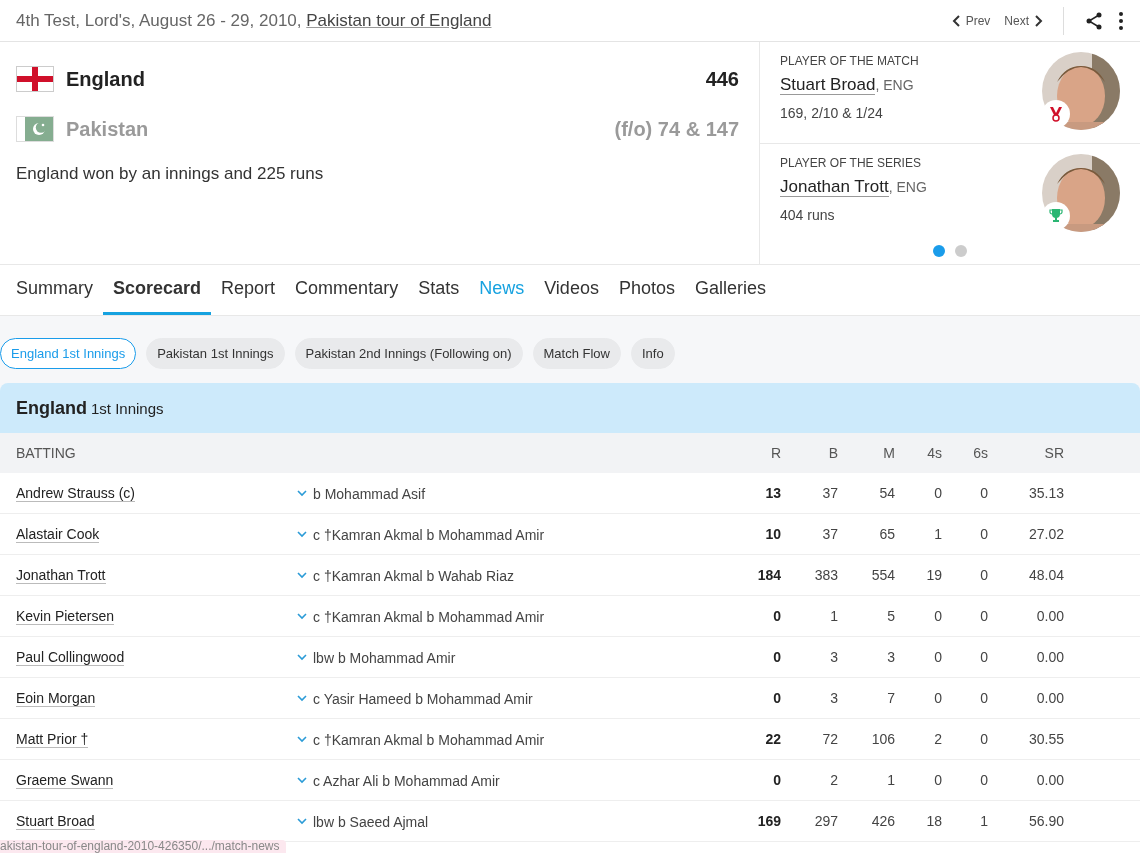 The image size is (1140, 853). Describe the element at coordinates (775, 453) in the screenshot. I see `column-header: R` at that location.